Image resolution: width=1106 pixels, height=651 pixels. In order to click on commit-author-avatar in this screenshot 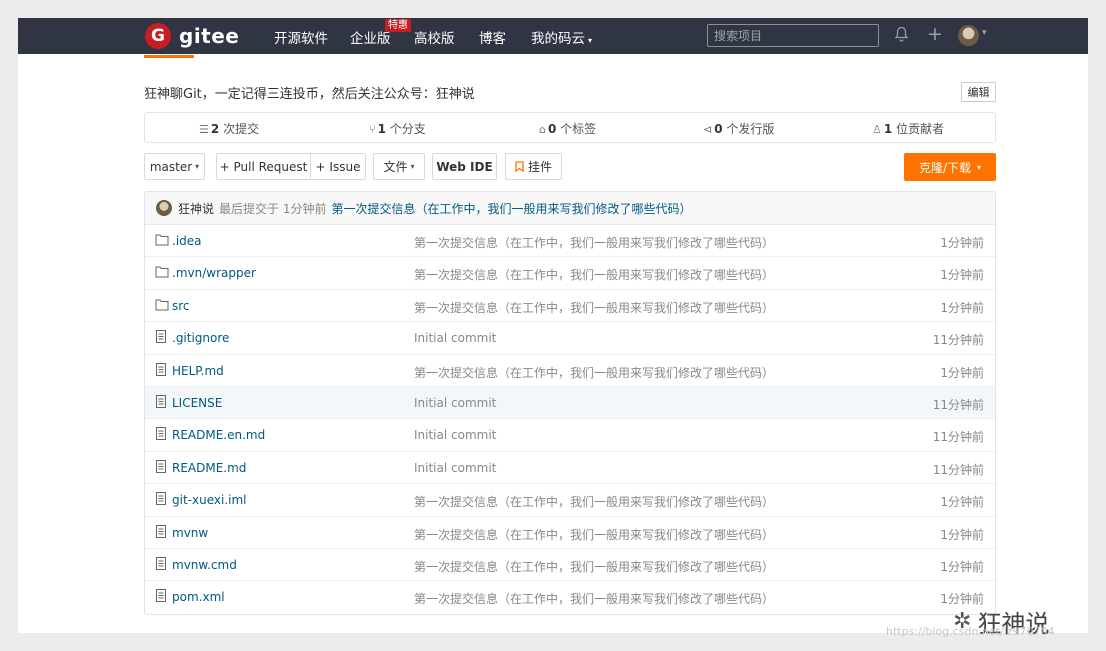, I will do `click(164, 208)`.